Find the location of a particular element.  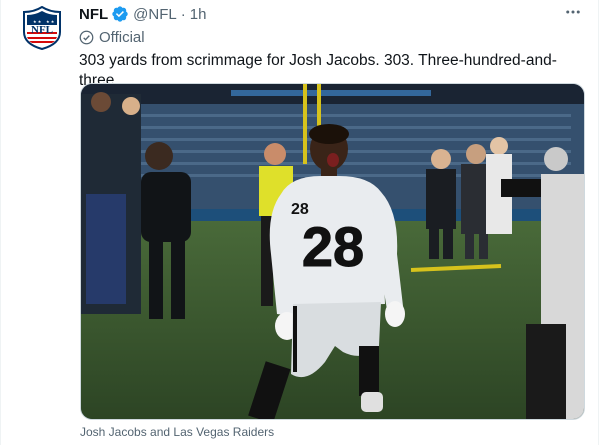

frame-border-left is located at coordinates (0, 222).